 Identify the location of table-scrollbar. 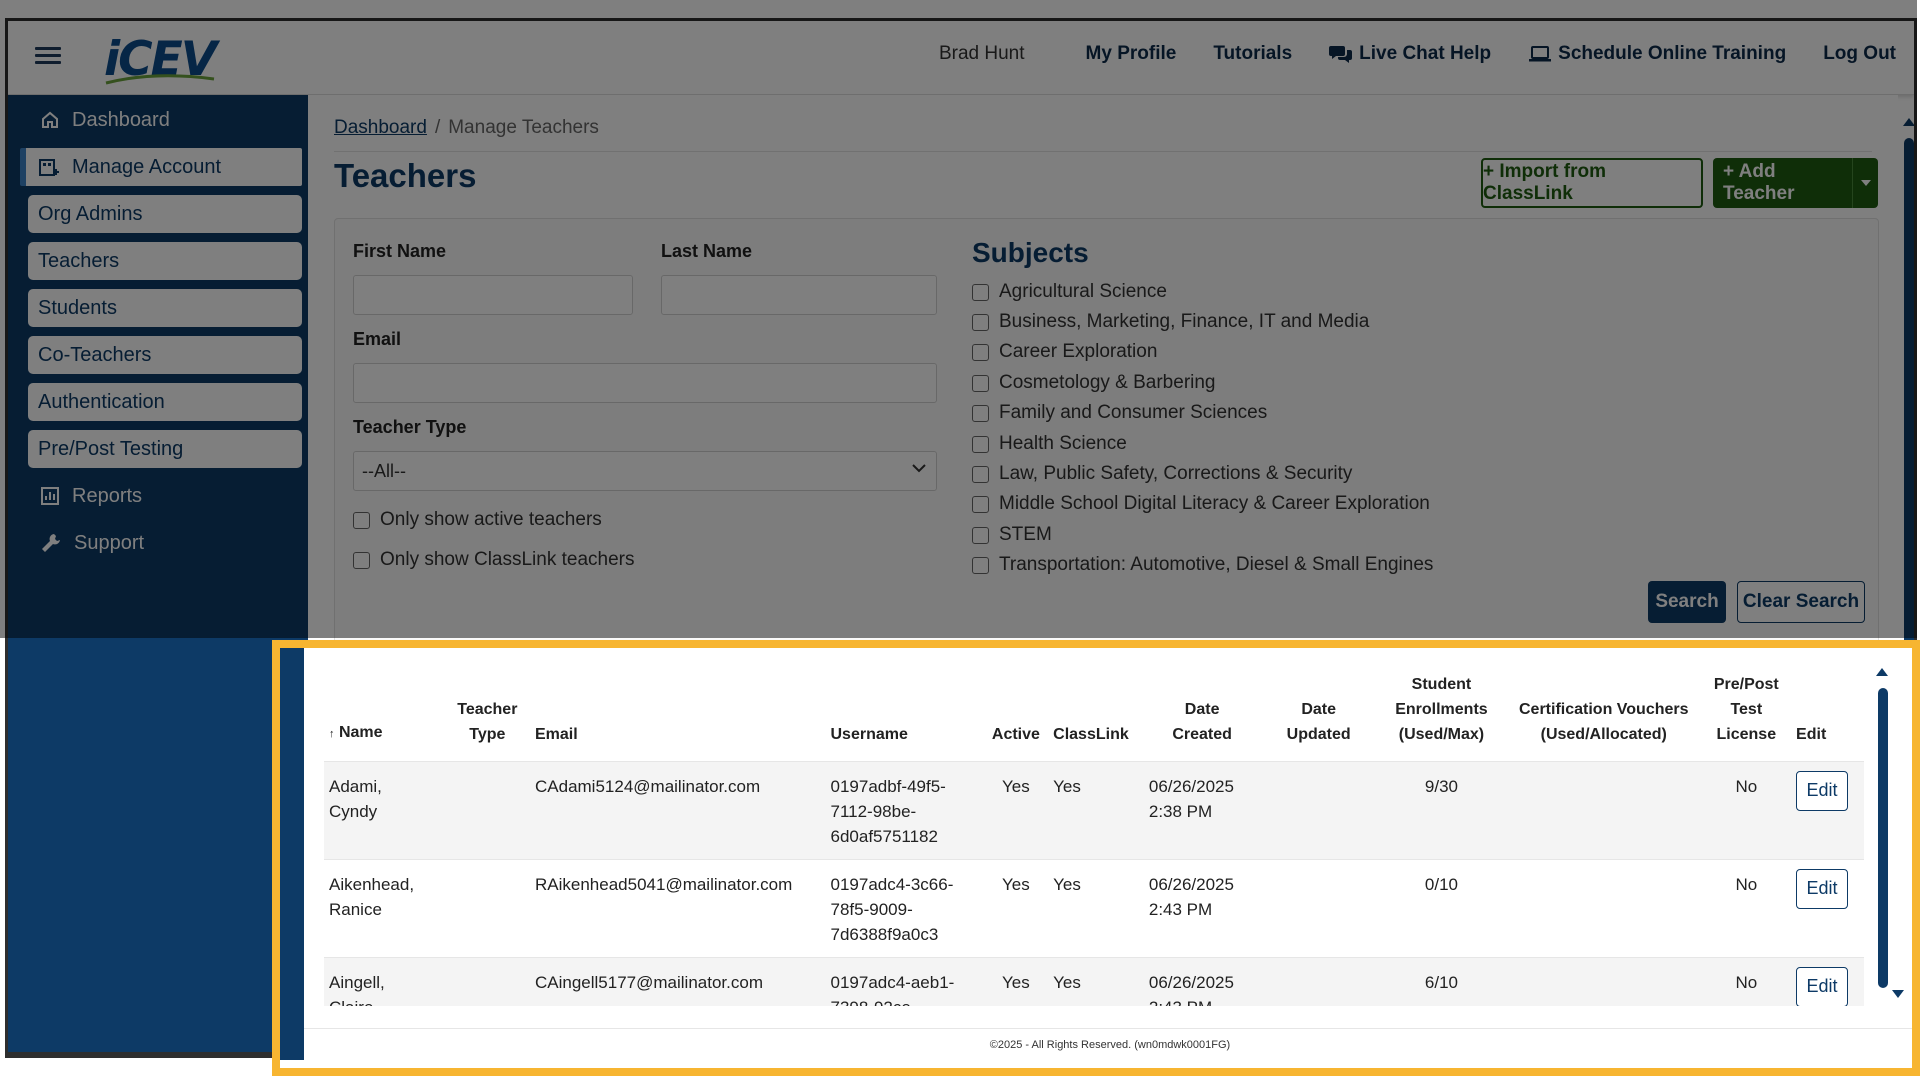
(1882, 838).